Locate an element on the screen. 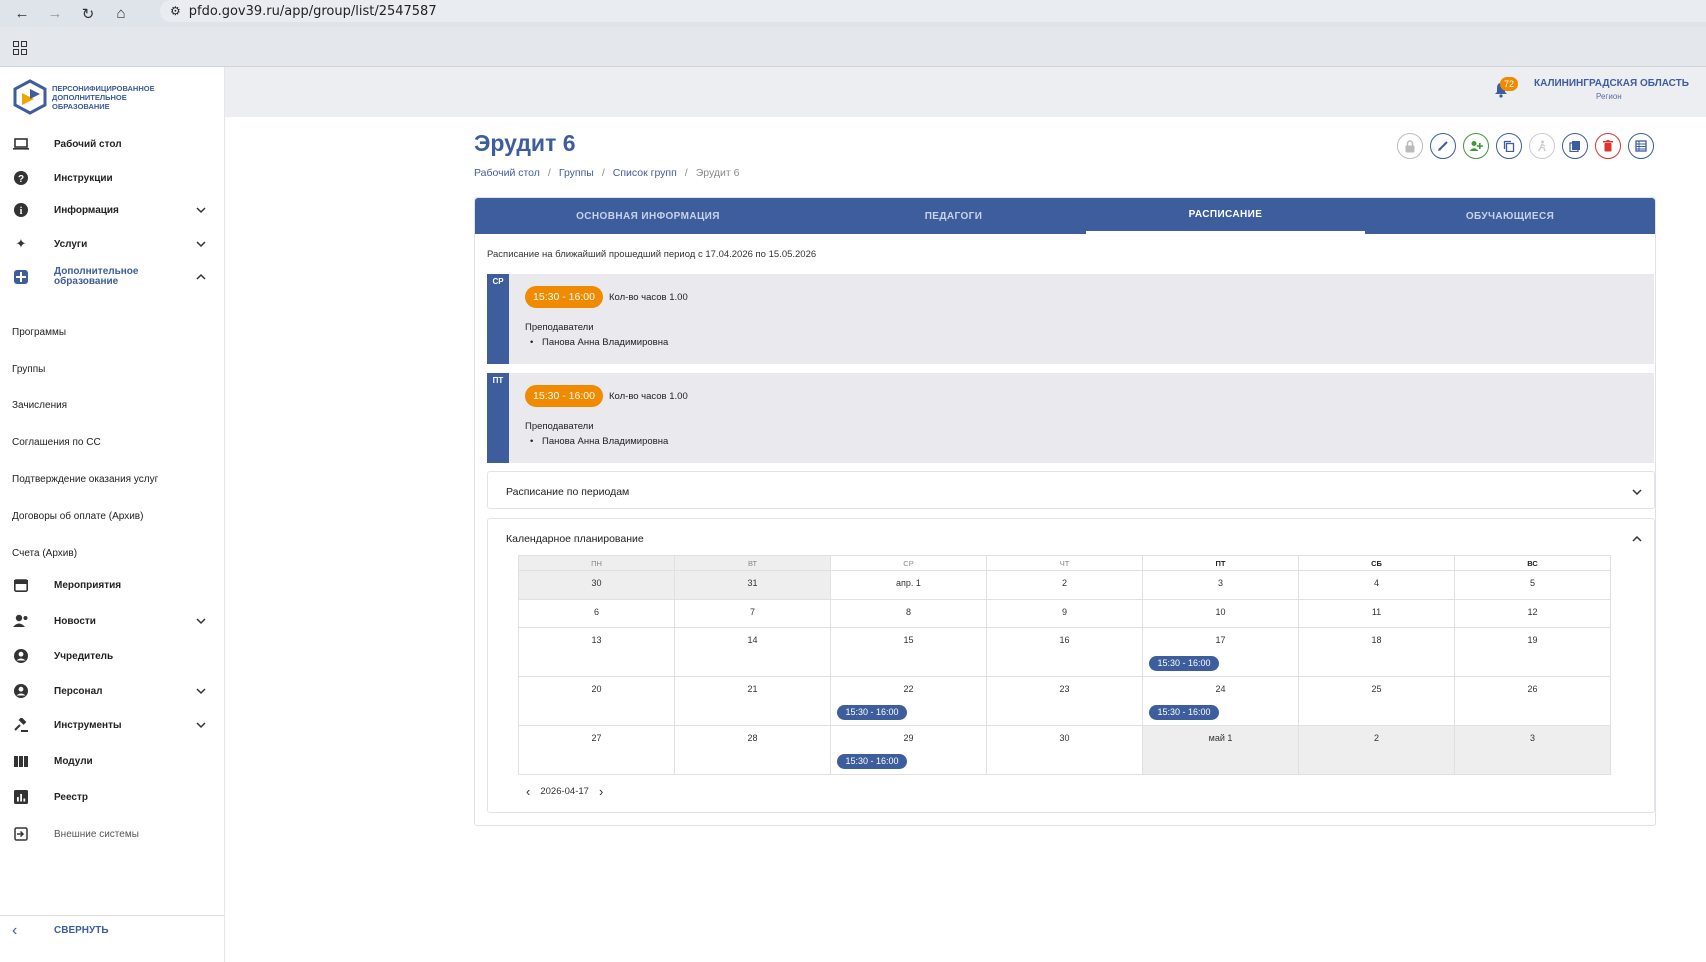 Image resolution: width=1706 pixels, height=962 pixels. tab-main-info: ОСНОВНАЯ ИНФОРМАЦИЯ is located at coordinates (648, 216).